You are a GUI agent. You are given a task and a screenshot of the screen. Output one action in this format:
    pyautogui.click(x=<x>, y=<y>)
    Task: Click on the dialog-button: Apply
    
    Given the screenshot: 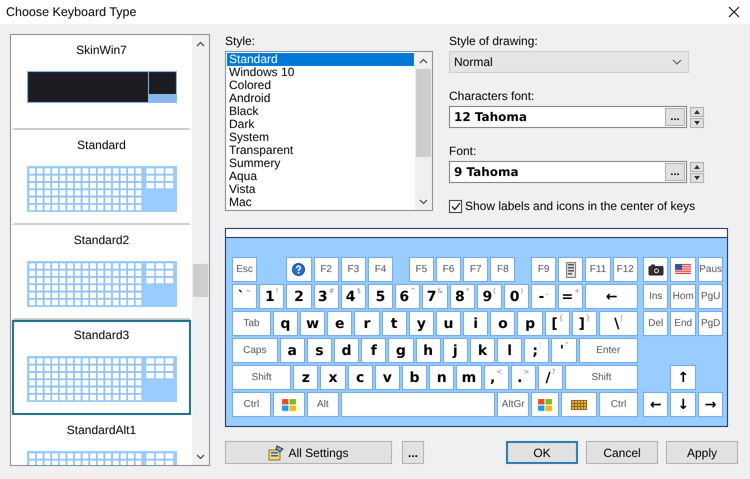 What is the action you would take?
    pyautogui.click(x=702, y=452)
    